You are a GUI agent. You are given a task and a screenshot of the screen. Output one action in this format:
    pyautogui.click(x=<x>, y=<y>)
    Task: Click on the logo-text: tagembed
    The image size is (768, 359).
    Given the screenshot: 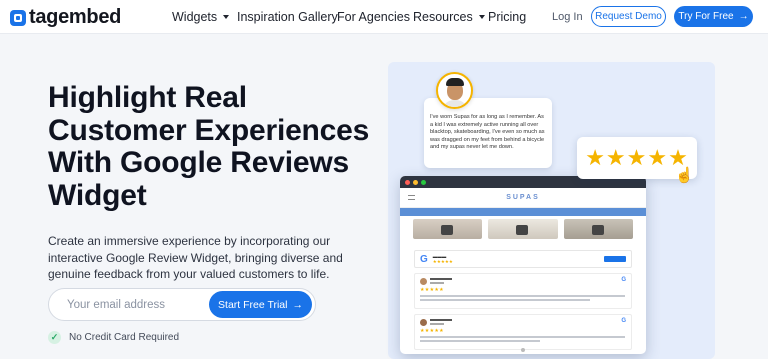 What is the action you would take?
    pyautogui.click(x=75, y=17)
    